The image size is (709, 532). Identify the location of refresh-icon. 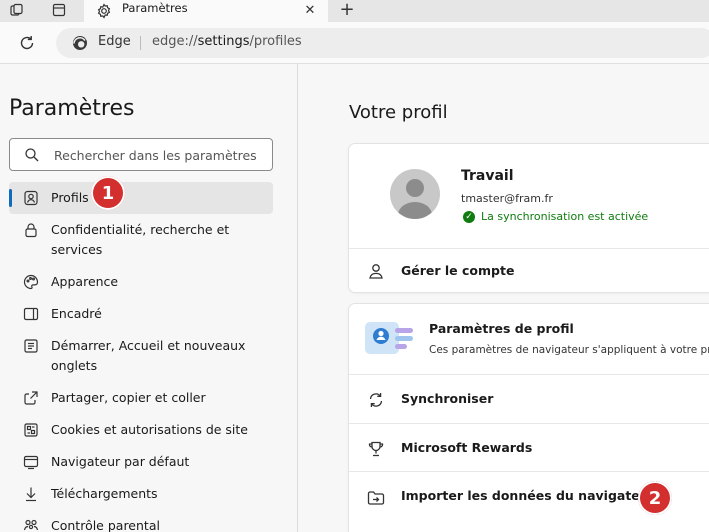
(27, 43).